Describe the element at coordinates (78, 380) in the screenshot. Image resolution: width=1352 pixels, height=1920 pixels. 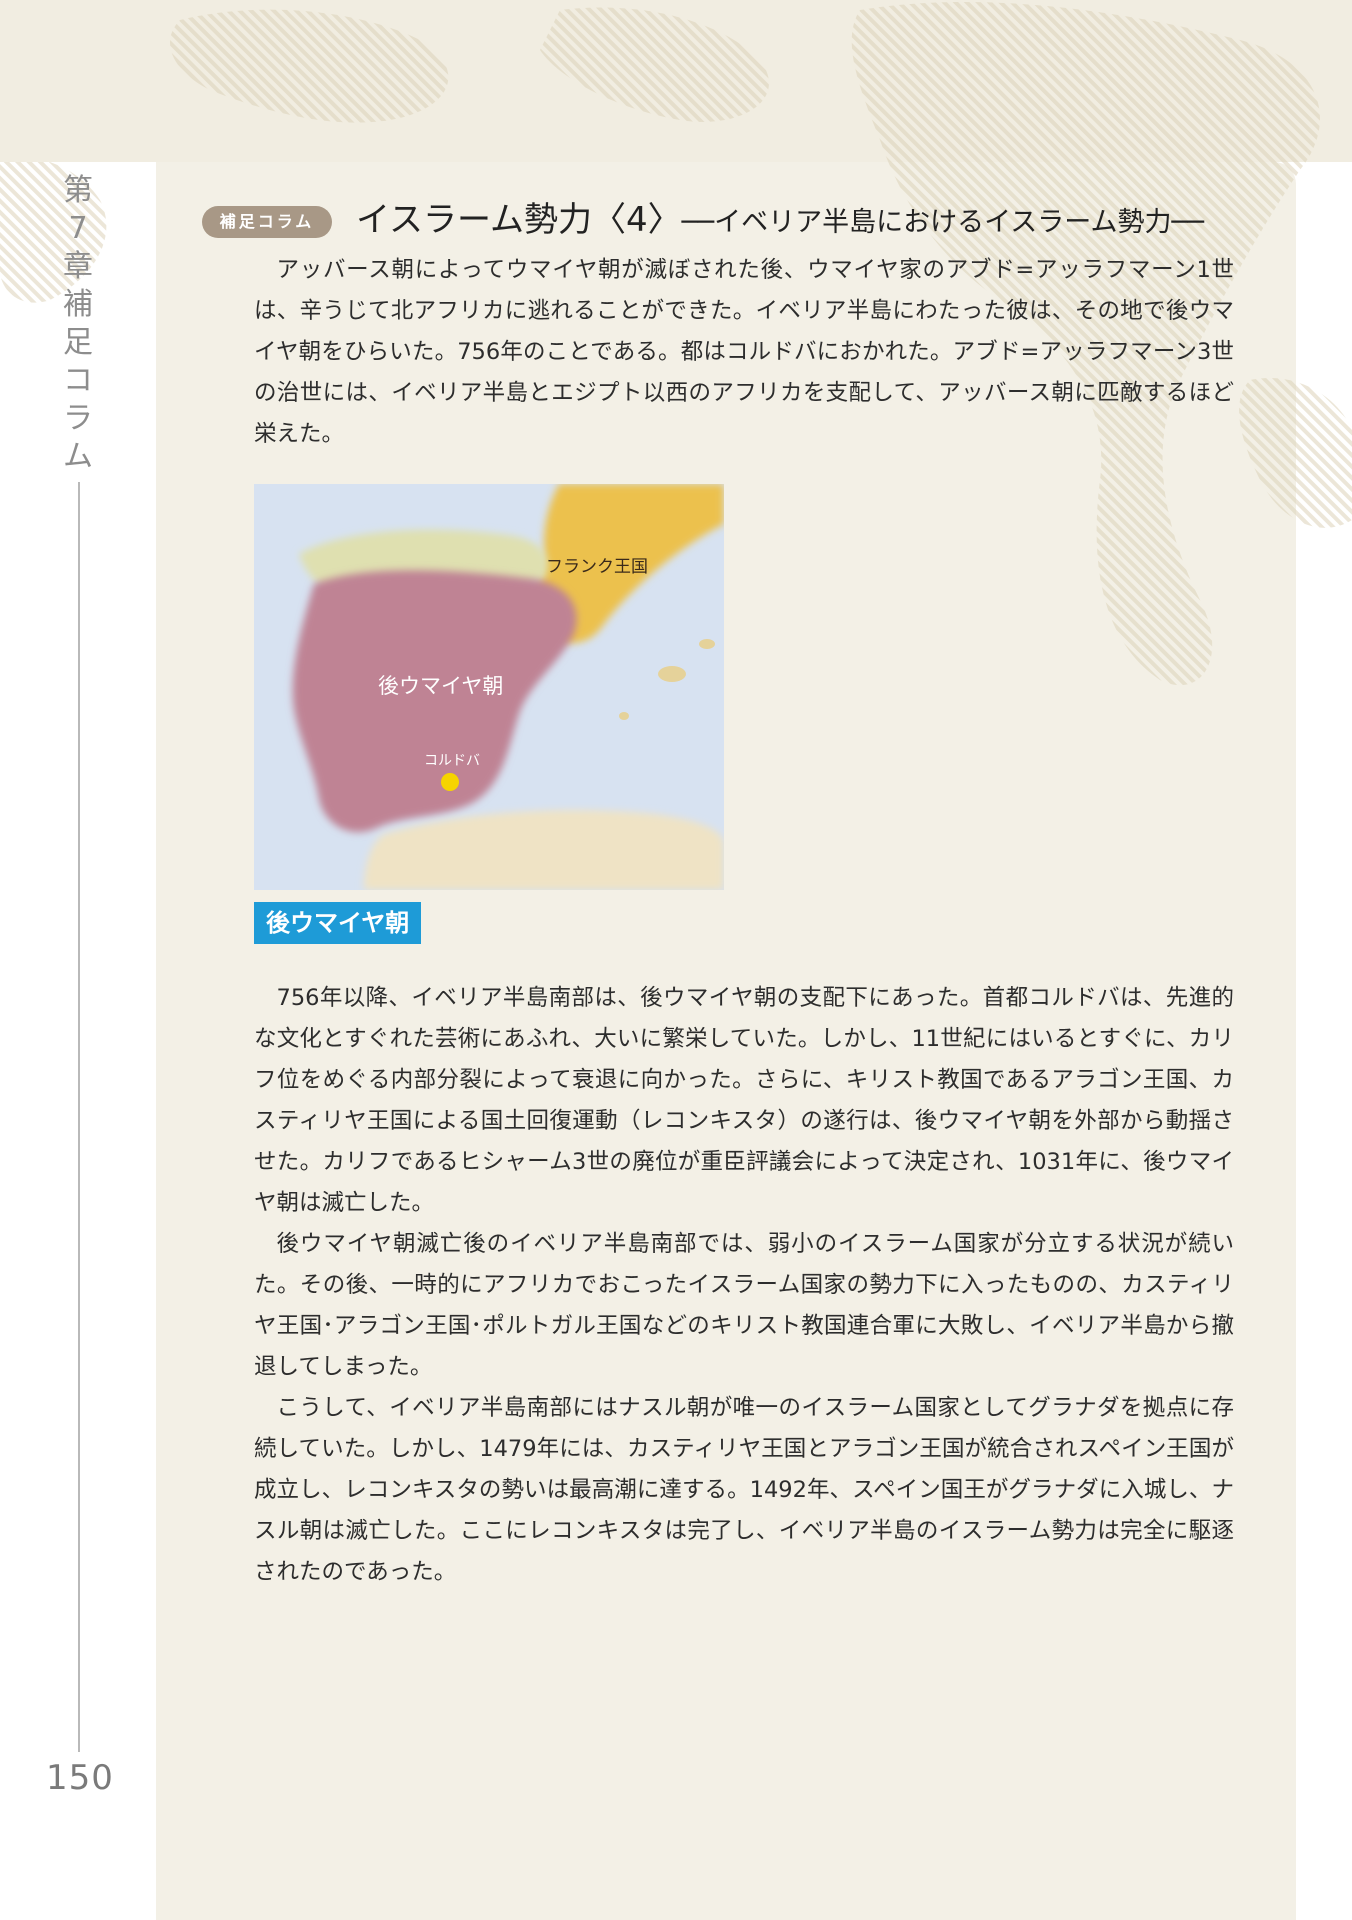
I see `chapter-char: コ` at that location.